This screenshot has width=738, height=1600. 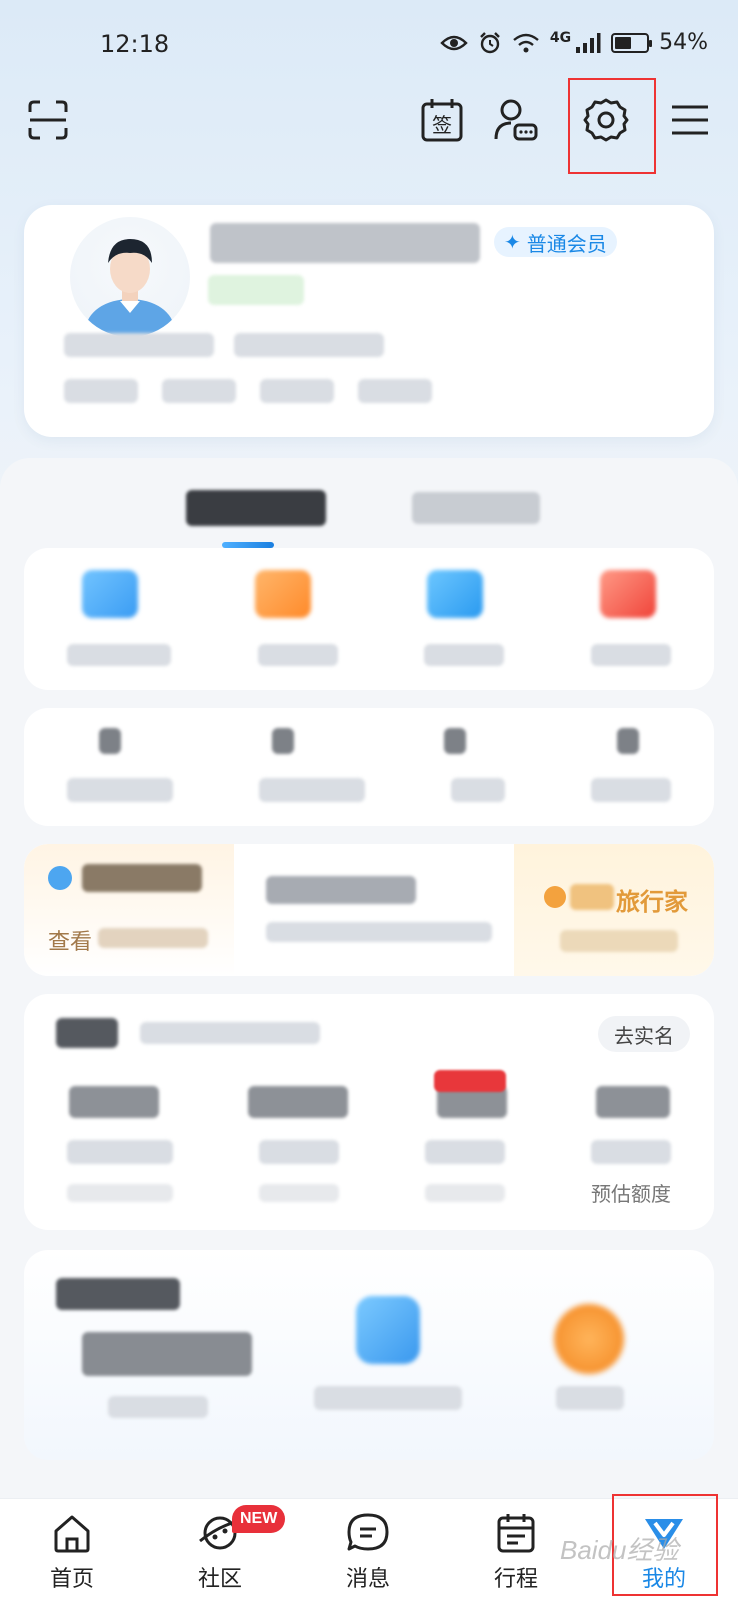 I want to click on real-name-button: 去实名, so click(x=644, y=1034).